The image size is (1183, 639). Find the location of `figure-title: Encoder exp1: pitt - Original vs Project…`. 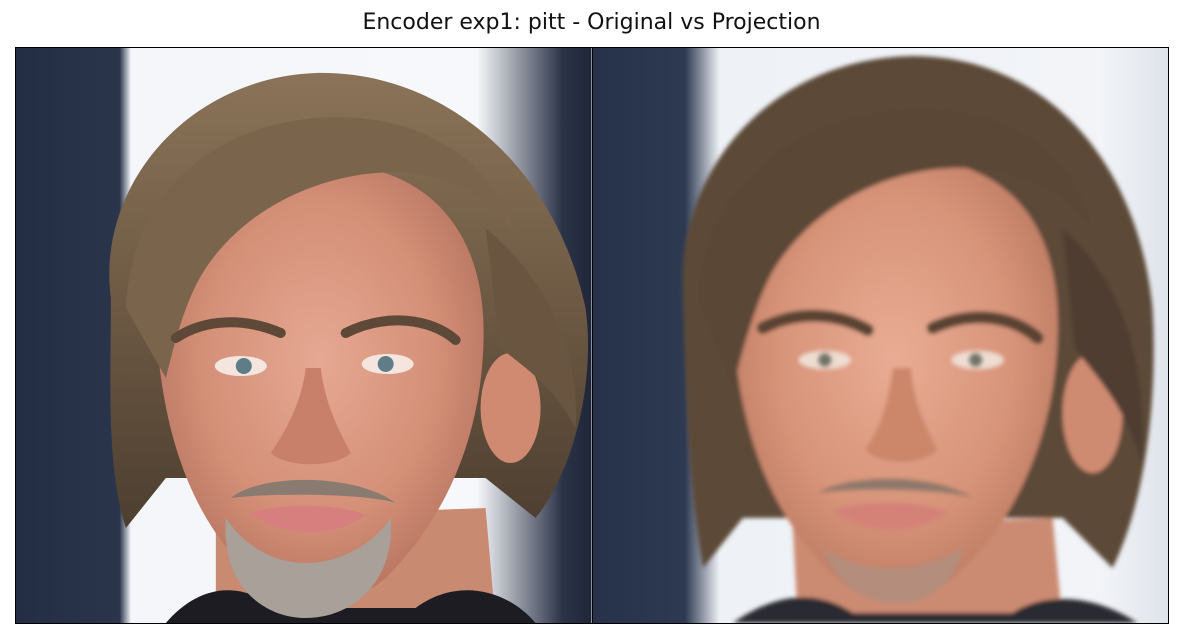

figure-title: Encoder exp1: pitt - Original vs Project… is located at coordinates (591, 22).